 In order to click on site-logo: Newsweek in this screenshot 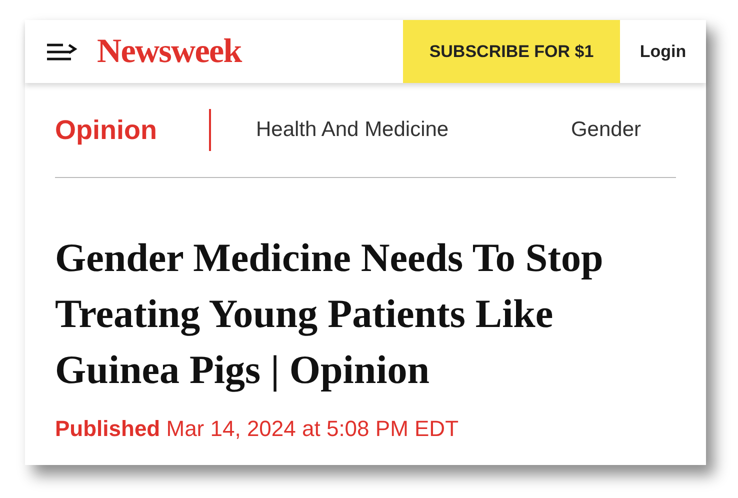, I will do `click(169, 51)`.